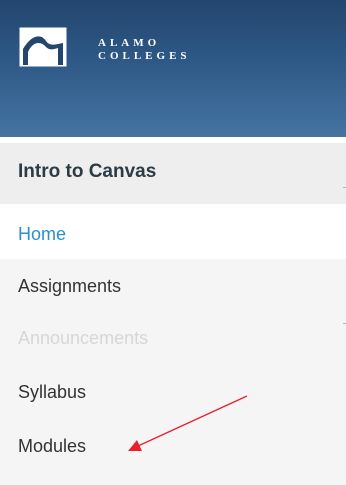 The image size is (346, 485). I want to click on brand-line-colleges: COLLEGES, so click(144, 56).